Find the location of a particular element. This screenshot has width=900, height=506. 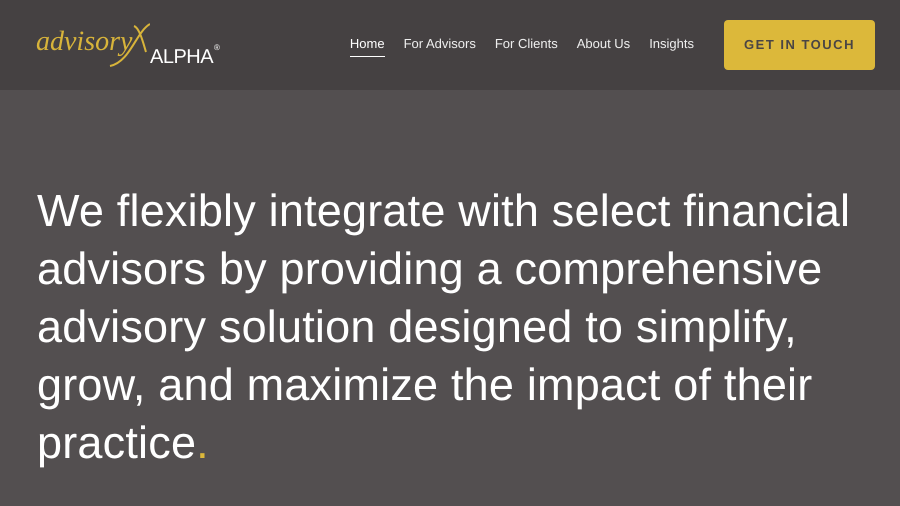

nav-link: Home is located at coordinates (367, 46).